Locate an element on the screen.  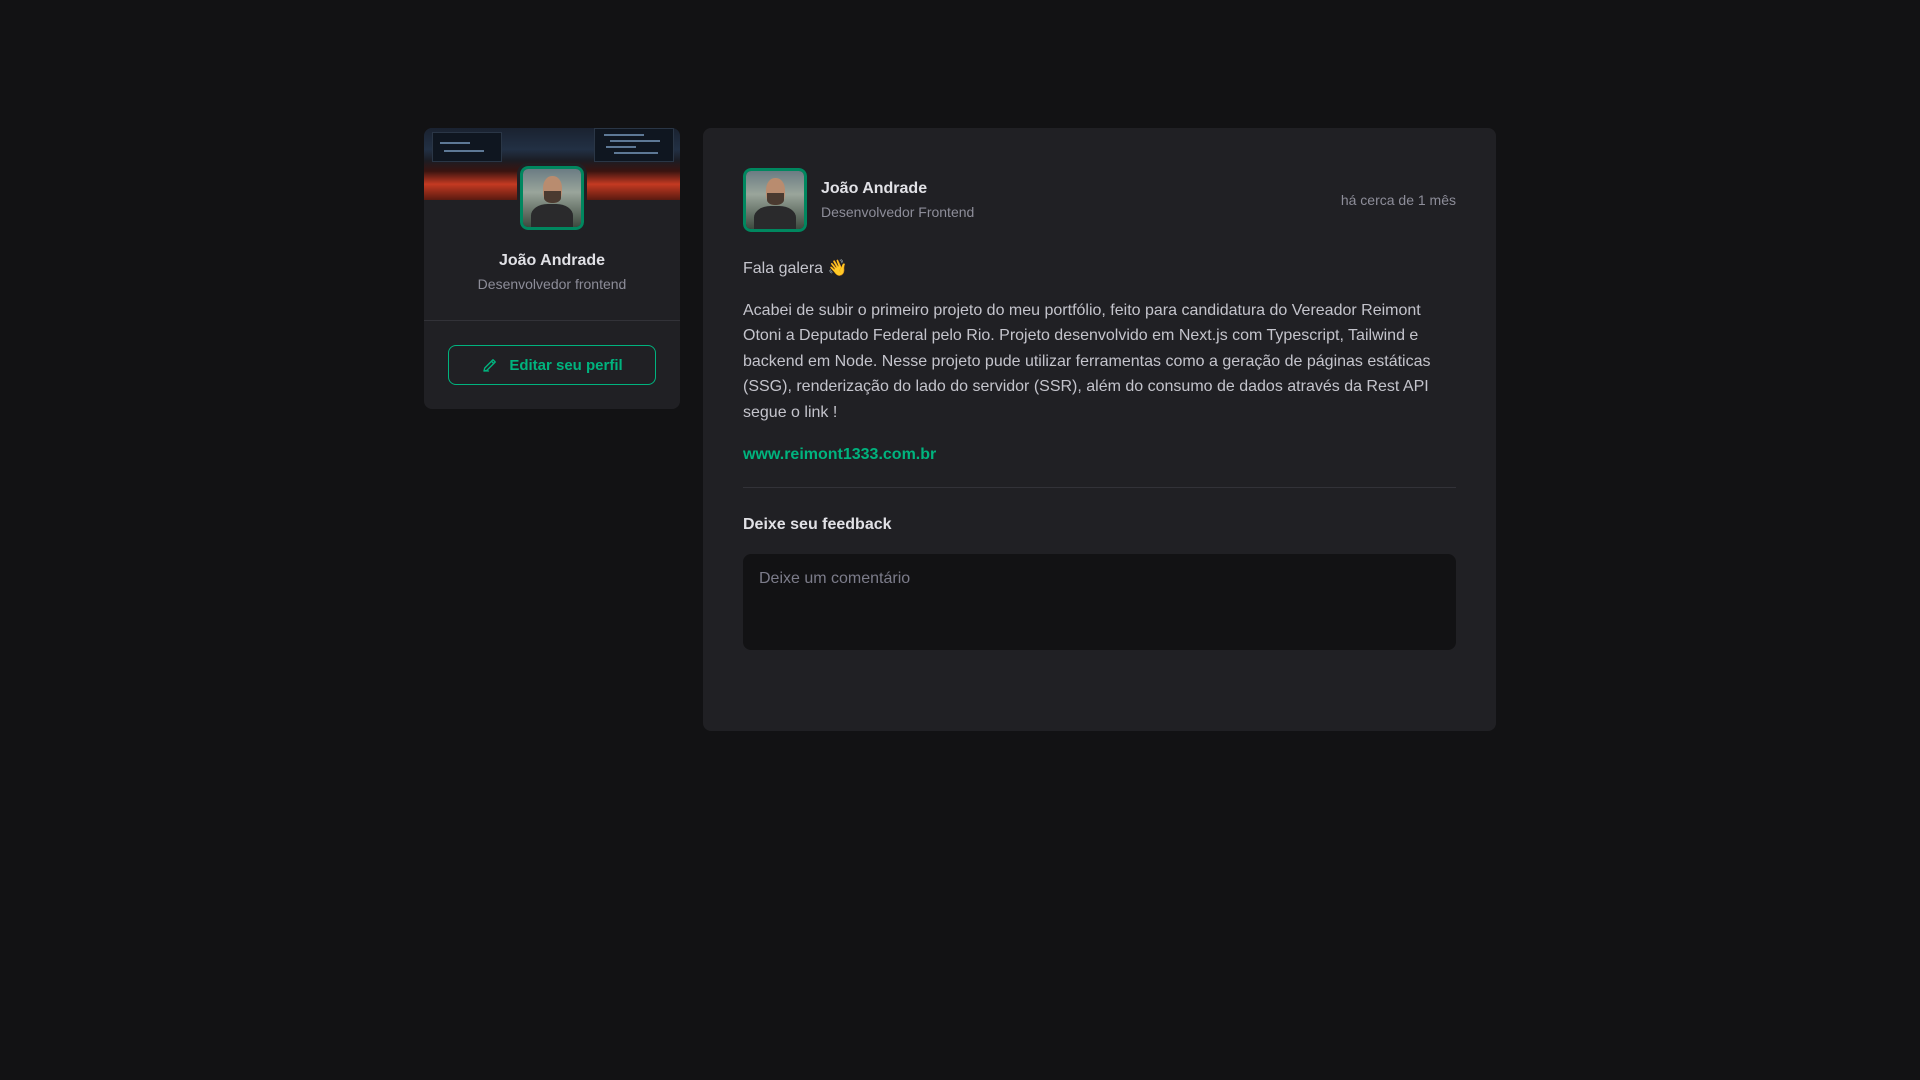
profile-summary: João Andrade Desenvolvedor frontend is located at coordinates (552, 241).